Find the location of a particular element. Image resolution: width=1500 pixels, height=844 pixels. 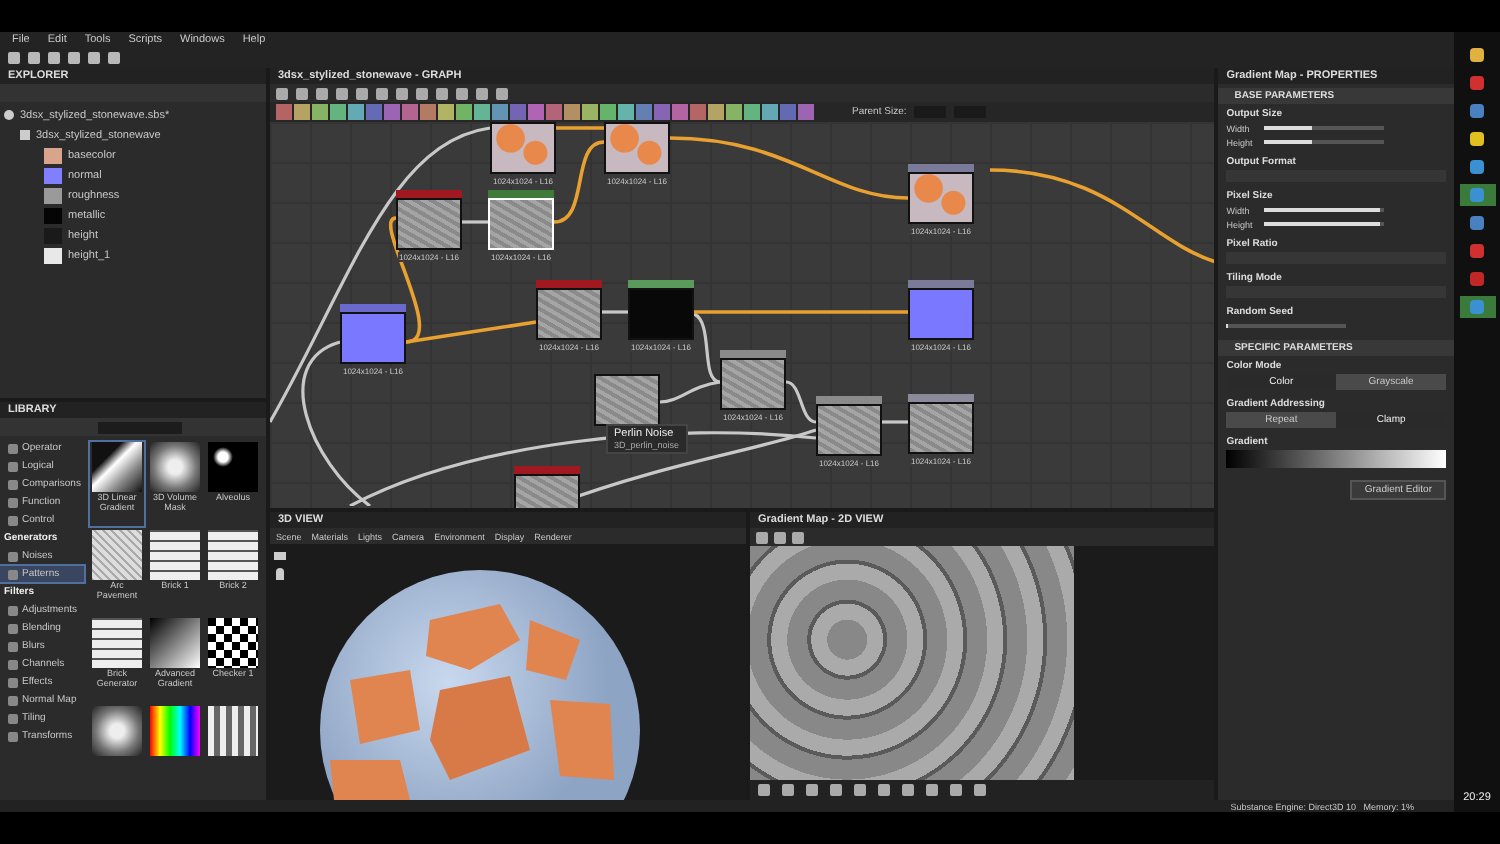

graph-icon is located at coordinates (25, 135).